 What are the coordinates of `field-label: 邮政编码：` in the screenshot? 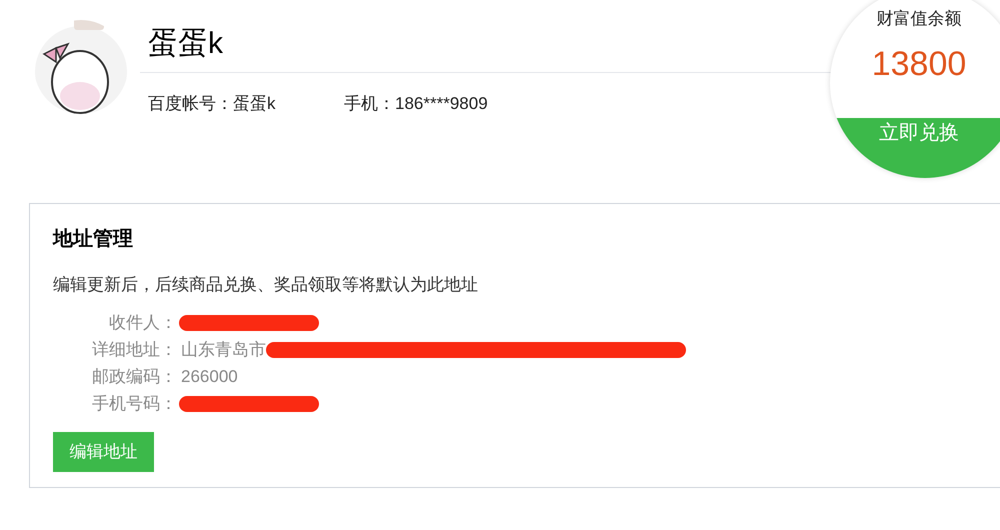 It's located at (134, 377).